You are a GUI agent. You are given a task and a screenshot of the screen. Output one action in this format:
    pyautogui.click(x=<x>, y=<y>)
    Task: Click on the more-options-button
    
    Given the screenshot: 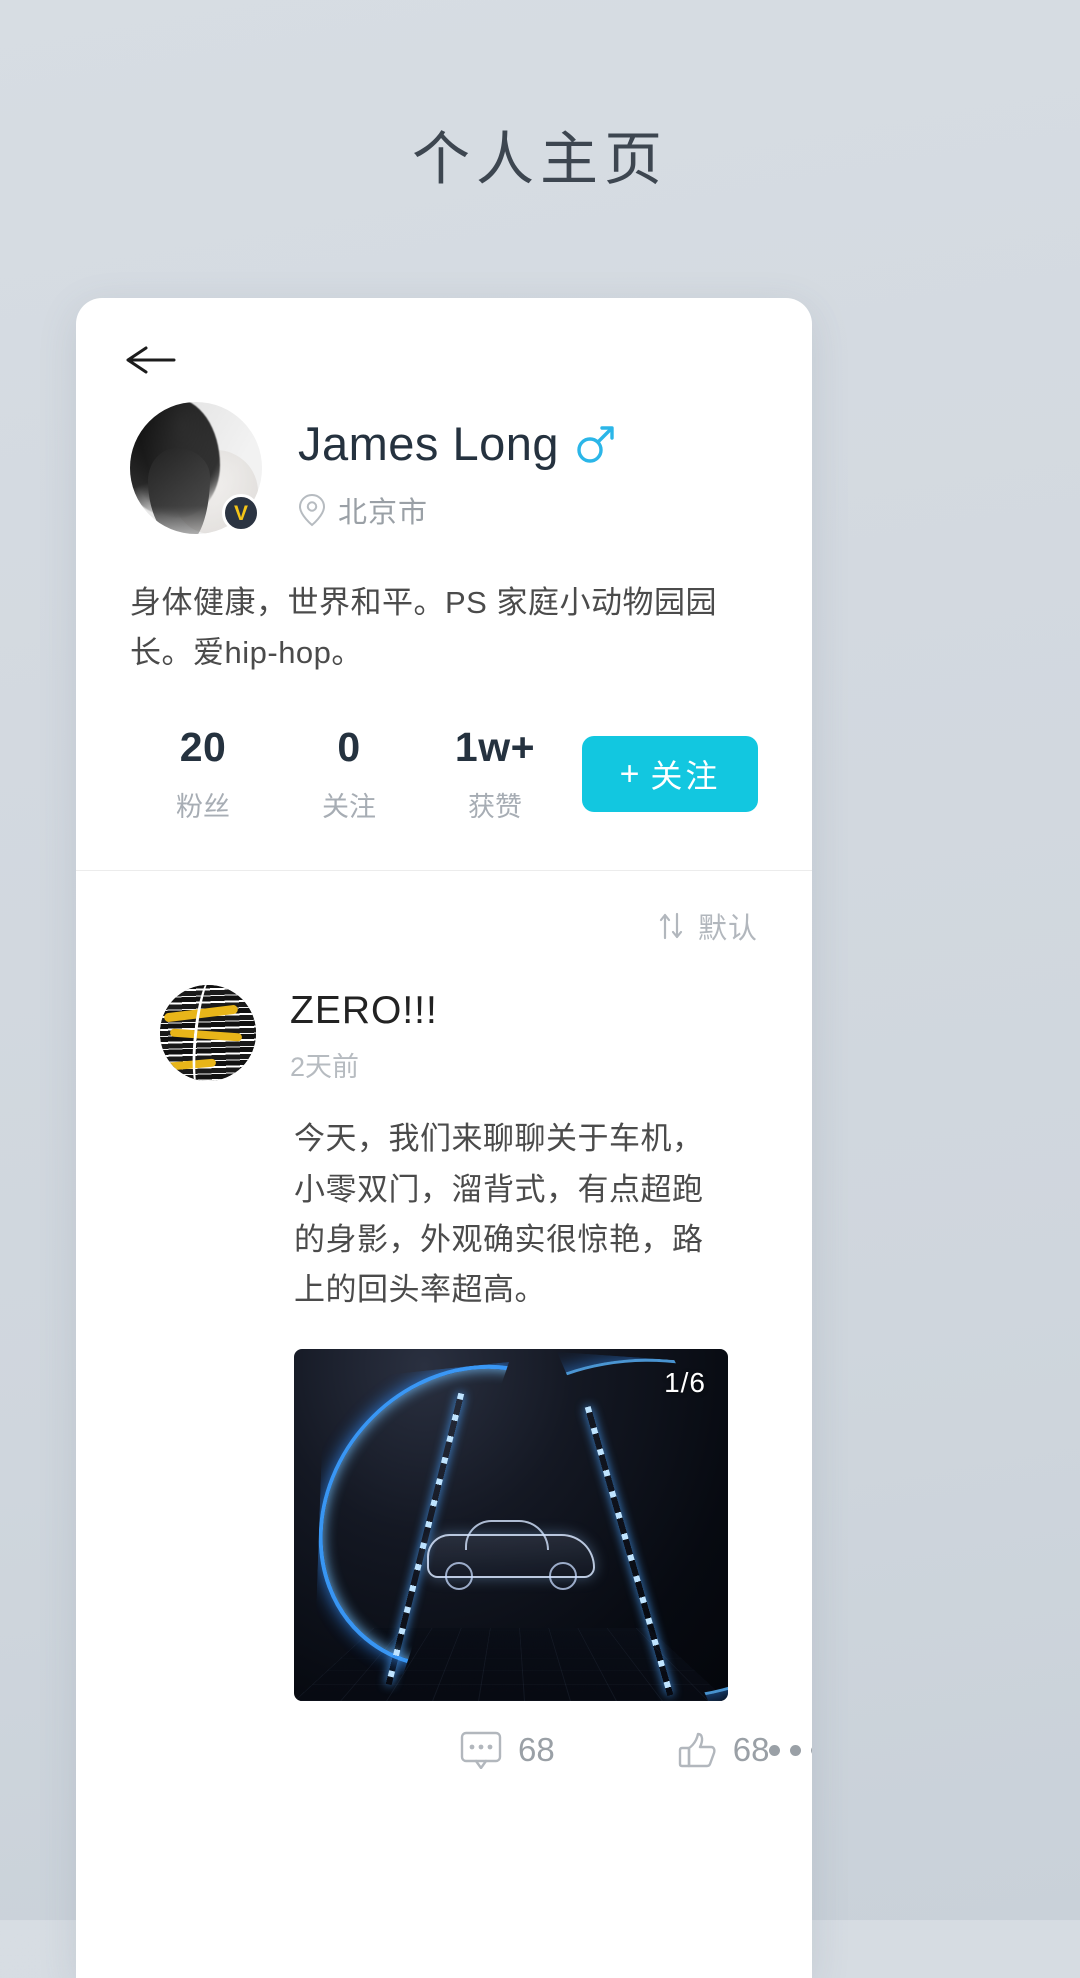 What is the action you would take?
    pyautogui.click(x=790, y=1750)
    